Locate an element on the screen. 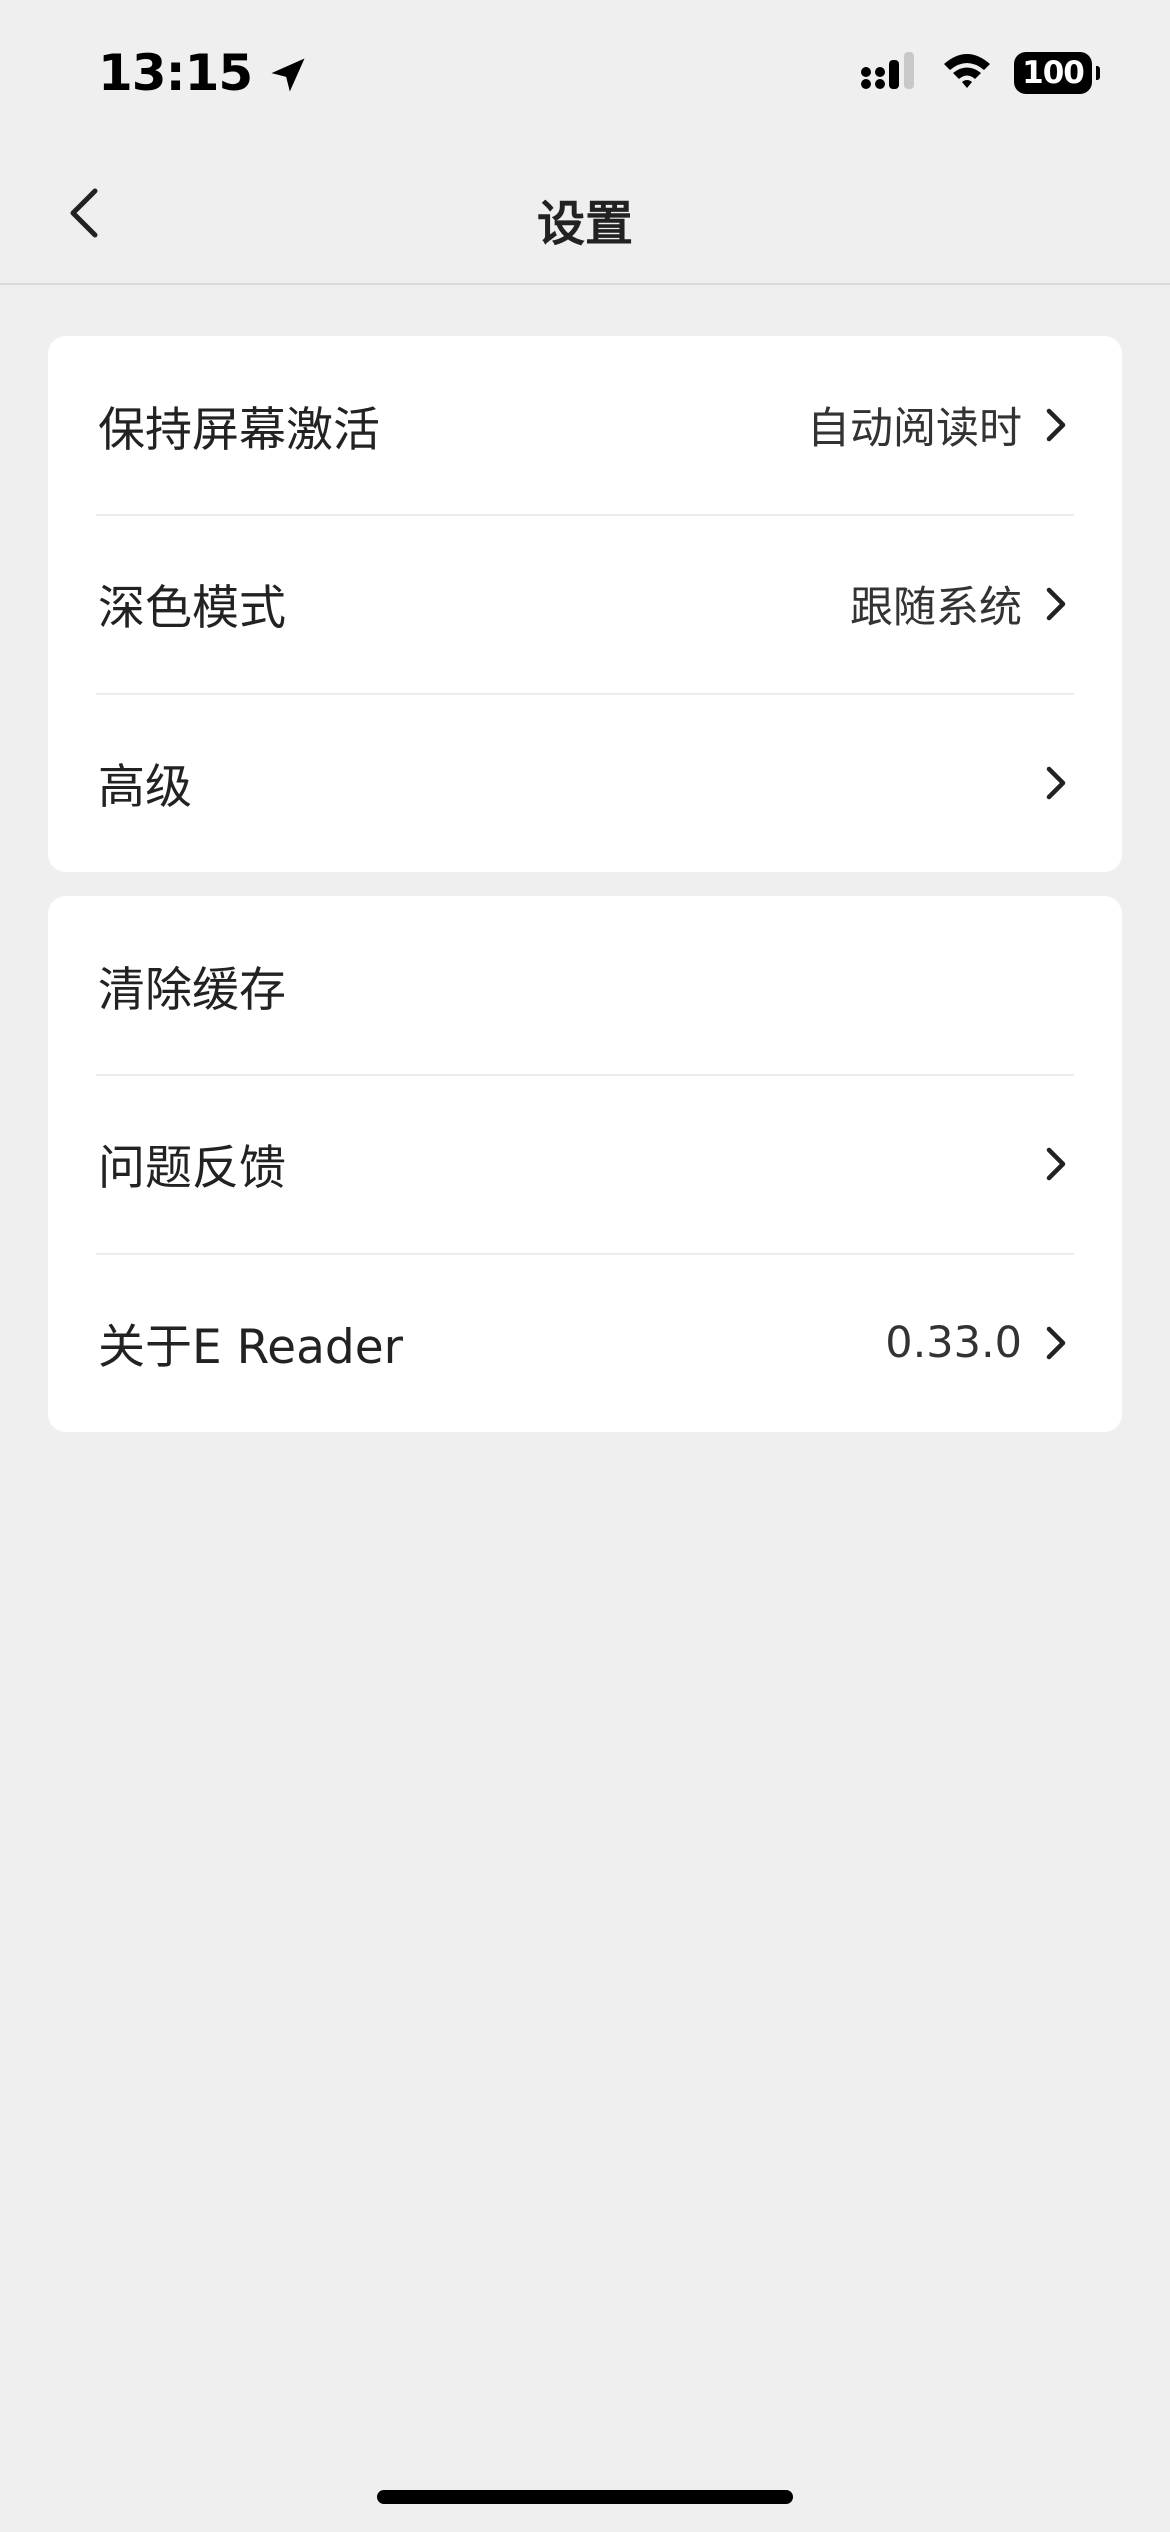 This screenshot has width=1170, height=2532. status-bar: 13:15 100 is located at coordinates (585, 75).